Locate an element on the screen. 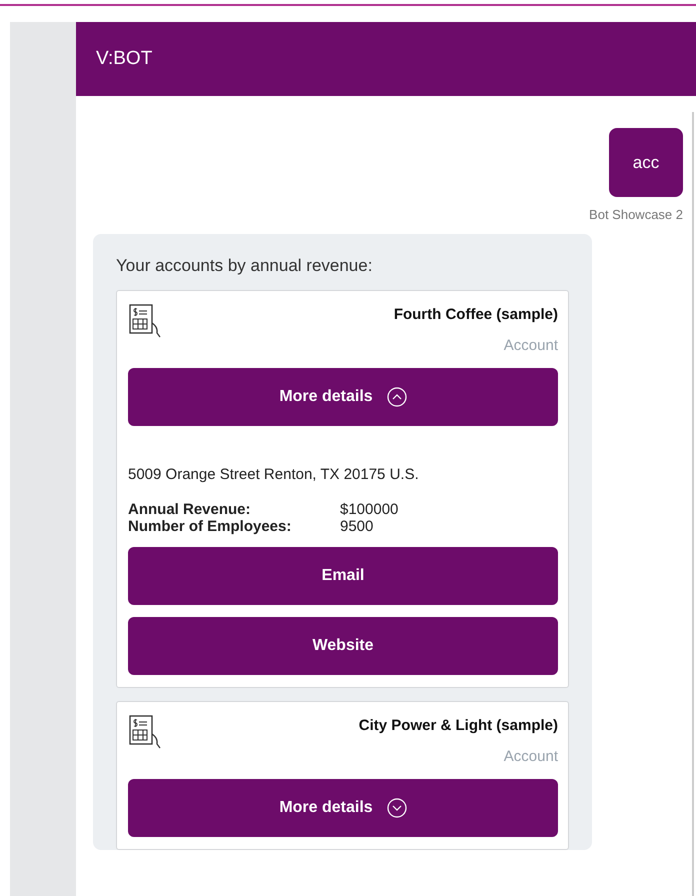 The image size is (696, 896). fact-label: Annual Revenue: is located at coordinates (190, 509).